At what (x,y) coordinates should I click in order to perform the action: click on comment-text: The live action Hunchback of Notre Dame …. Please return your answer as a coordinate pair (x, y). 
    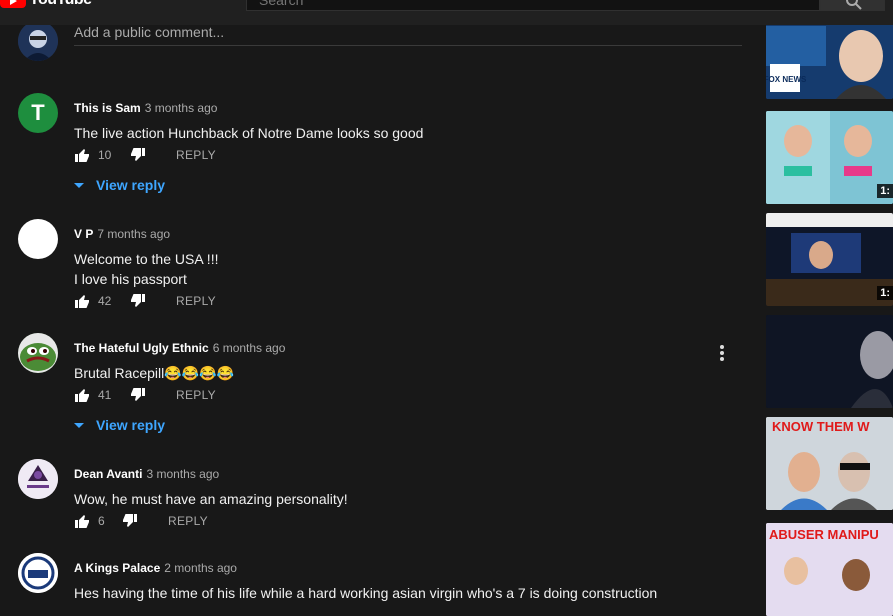
    Looking at the image, I should click on (249, 133).